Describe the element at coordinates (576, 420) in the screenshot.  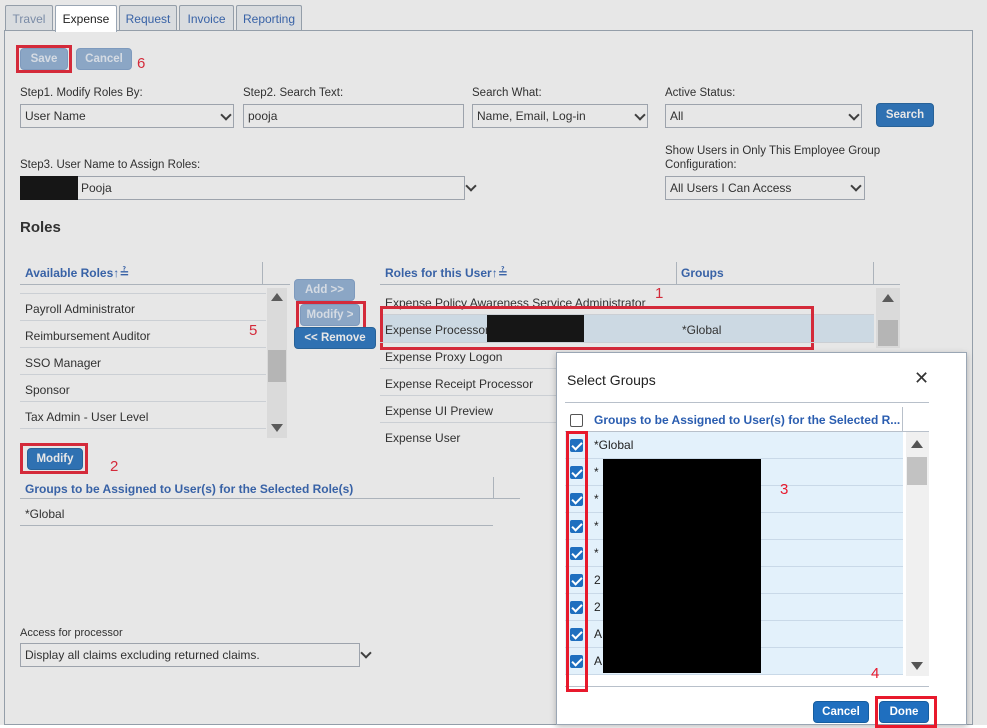
I see `select-all-checkbox` at that location.